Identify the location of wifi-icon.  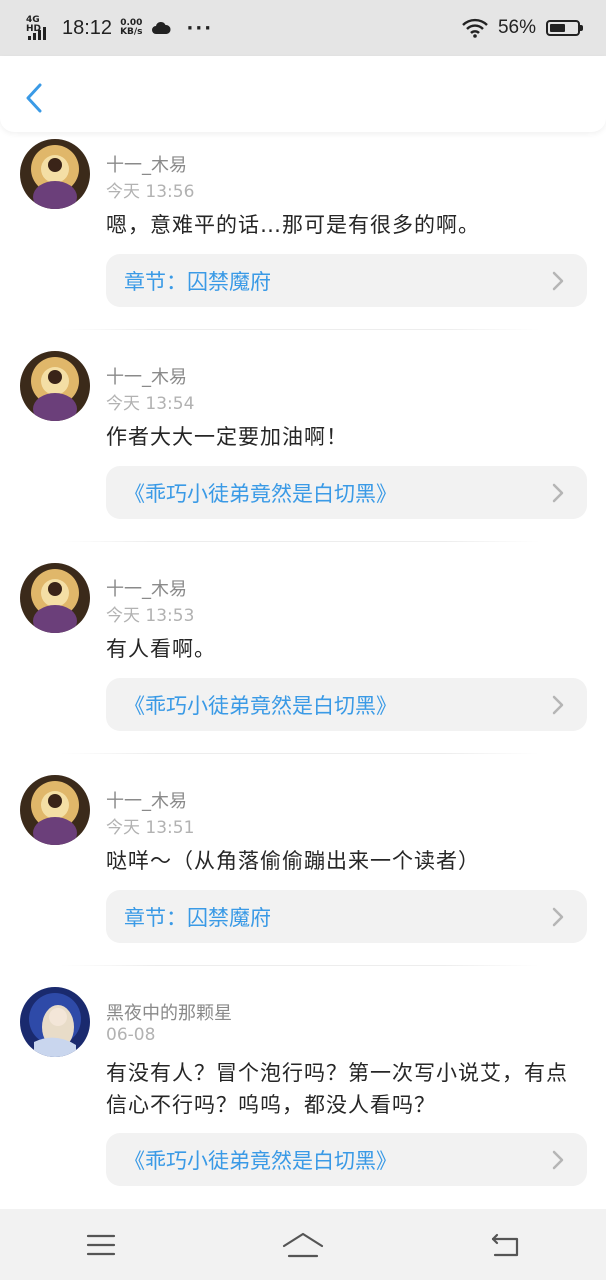
(475, 28).